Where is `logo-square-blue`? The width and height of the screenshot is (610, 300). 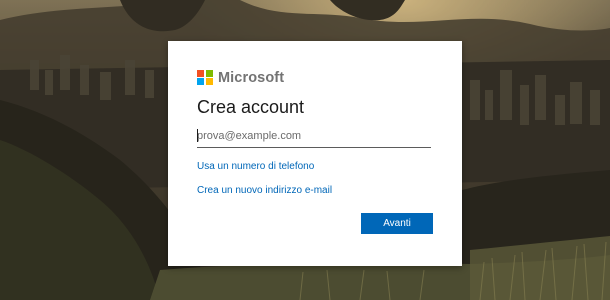 logo-square-blue is located at coordinates (200, 81).